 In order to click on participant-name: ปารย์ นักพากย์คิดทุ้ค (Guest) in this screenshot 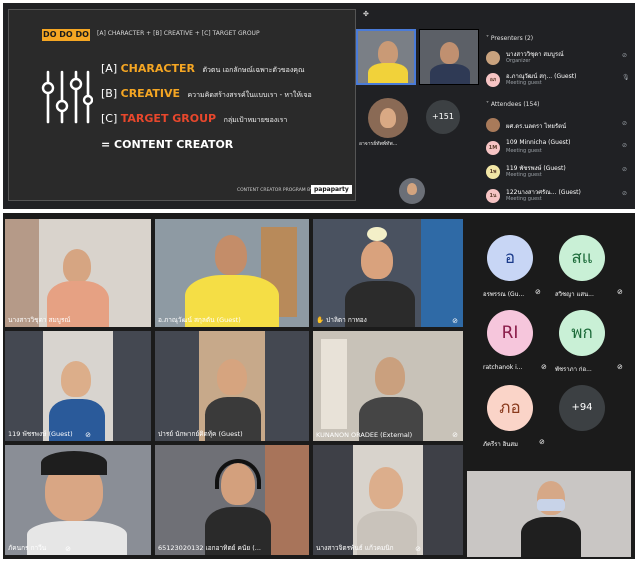, I will do `click(200, 434)`.